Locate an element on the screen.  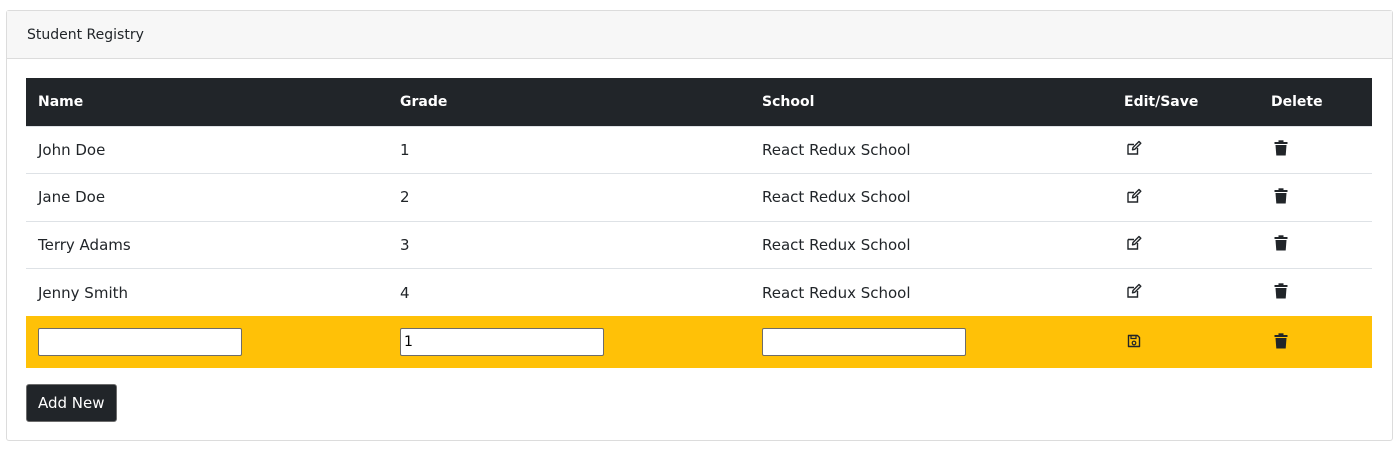
column-header-school: School is located at coordinates (788, 101).